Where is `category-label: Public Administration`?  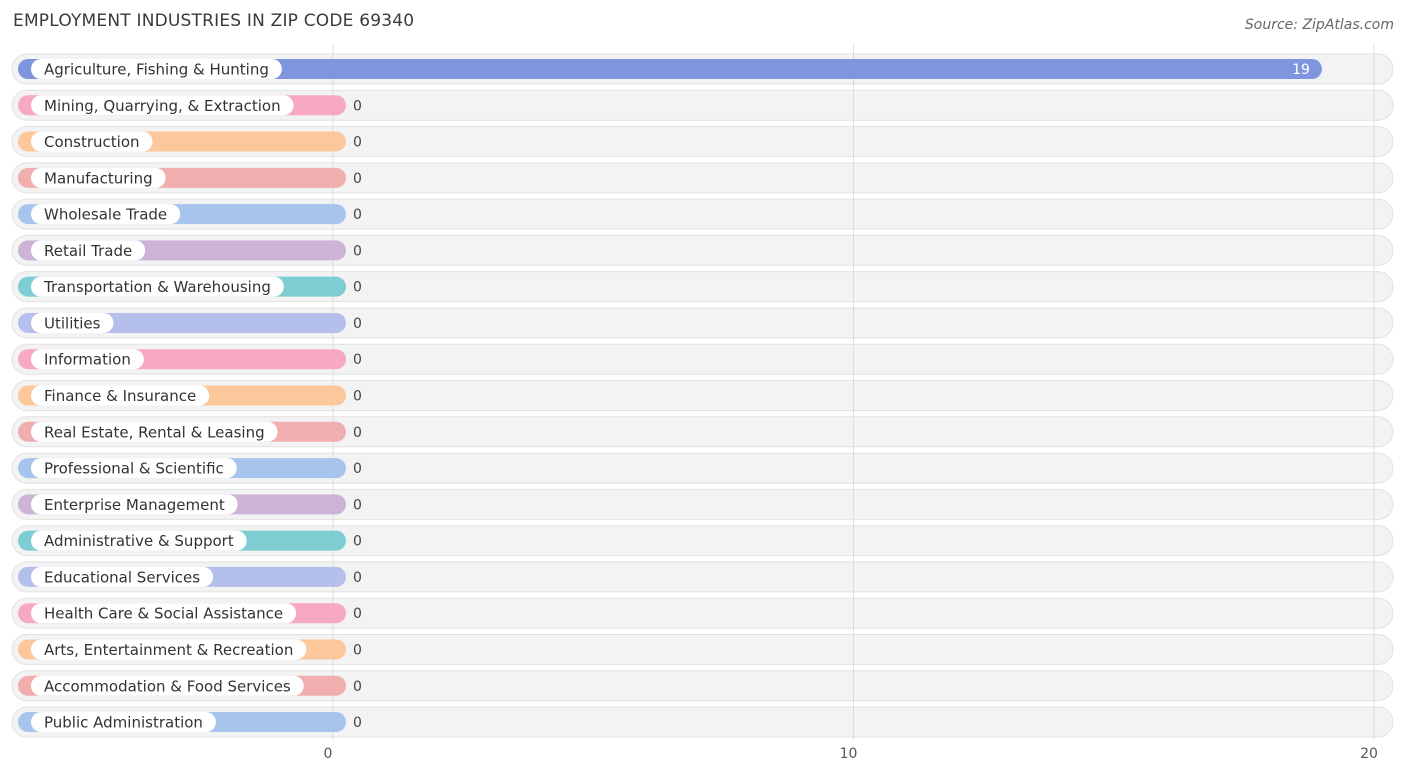
category-label: Public Administration is located at coordinates (123, 723).